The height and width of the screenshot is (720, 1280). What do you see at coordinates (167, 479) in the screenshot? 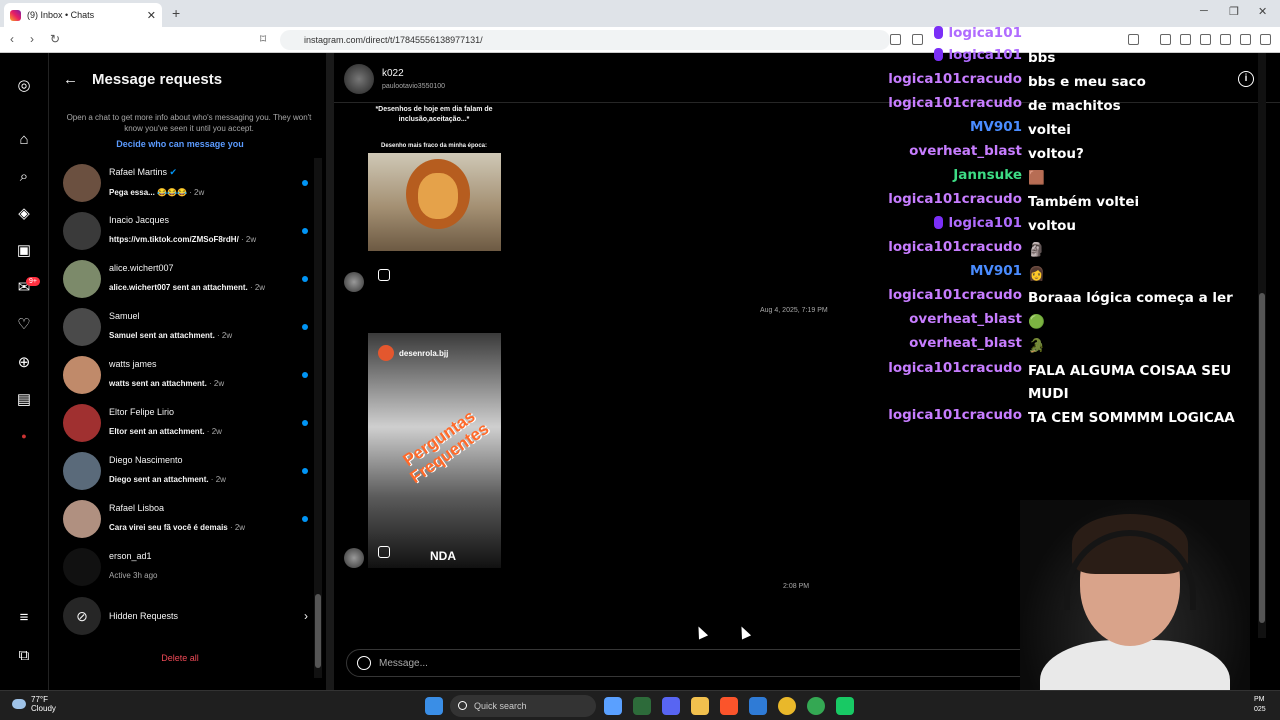
I see `request-preview: Diego sent an attachment. · 2w` at bounding box center [167, 479].